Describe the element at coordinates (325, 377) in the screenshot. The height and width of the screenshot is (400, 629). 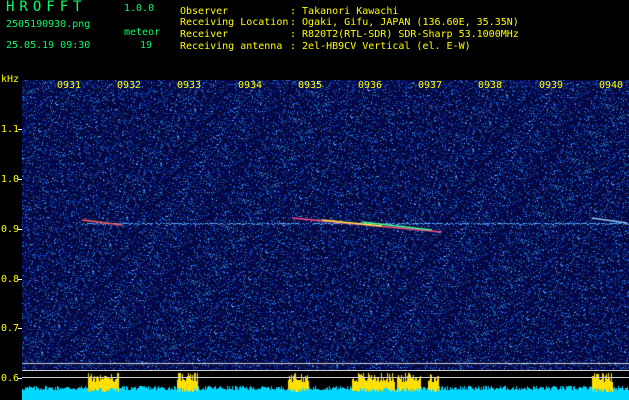
I see `band-baseline` at that location.